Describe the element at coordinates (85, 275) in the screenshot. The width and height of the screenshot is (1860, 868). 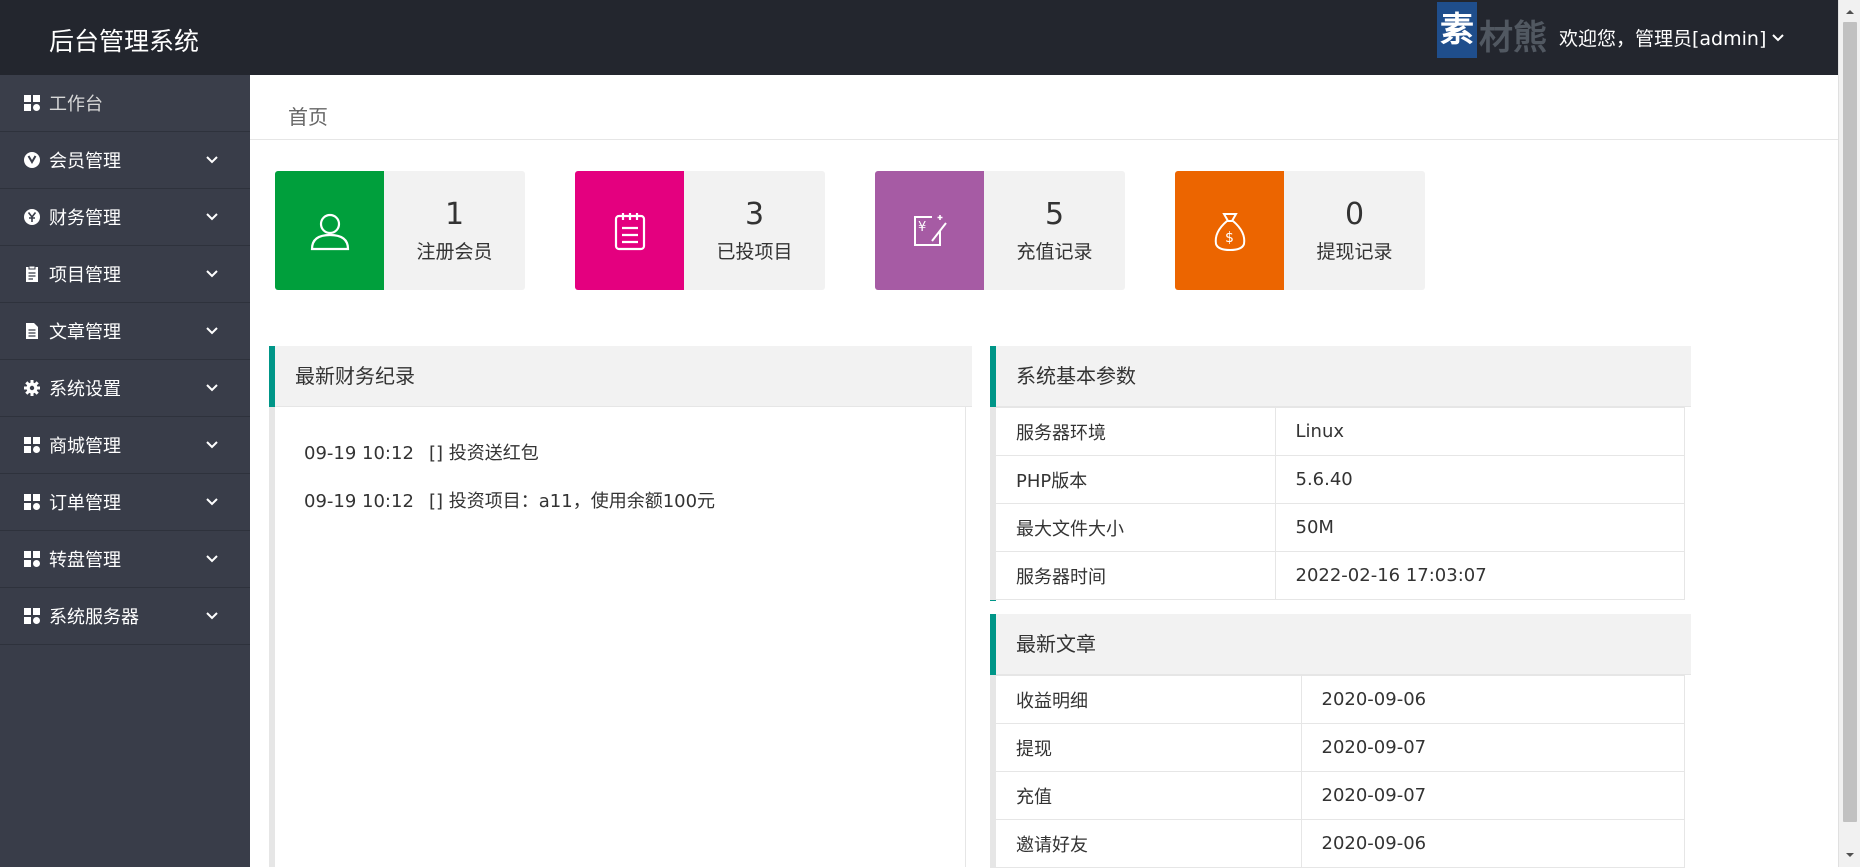
I see `sidebar-item-label: 项目管理` at that location.